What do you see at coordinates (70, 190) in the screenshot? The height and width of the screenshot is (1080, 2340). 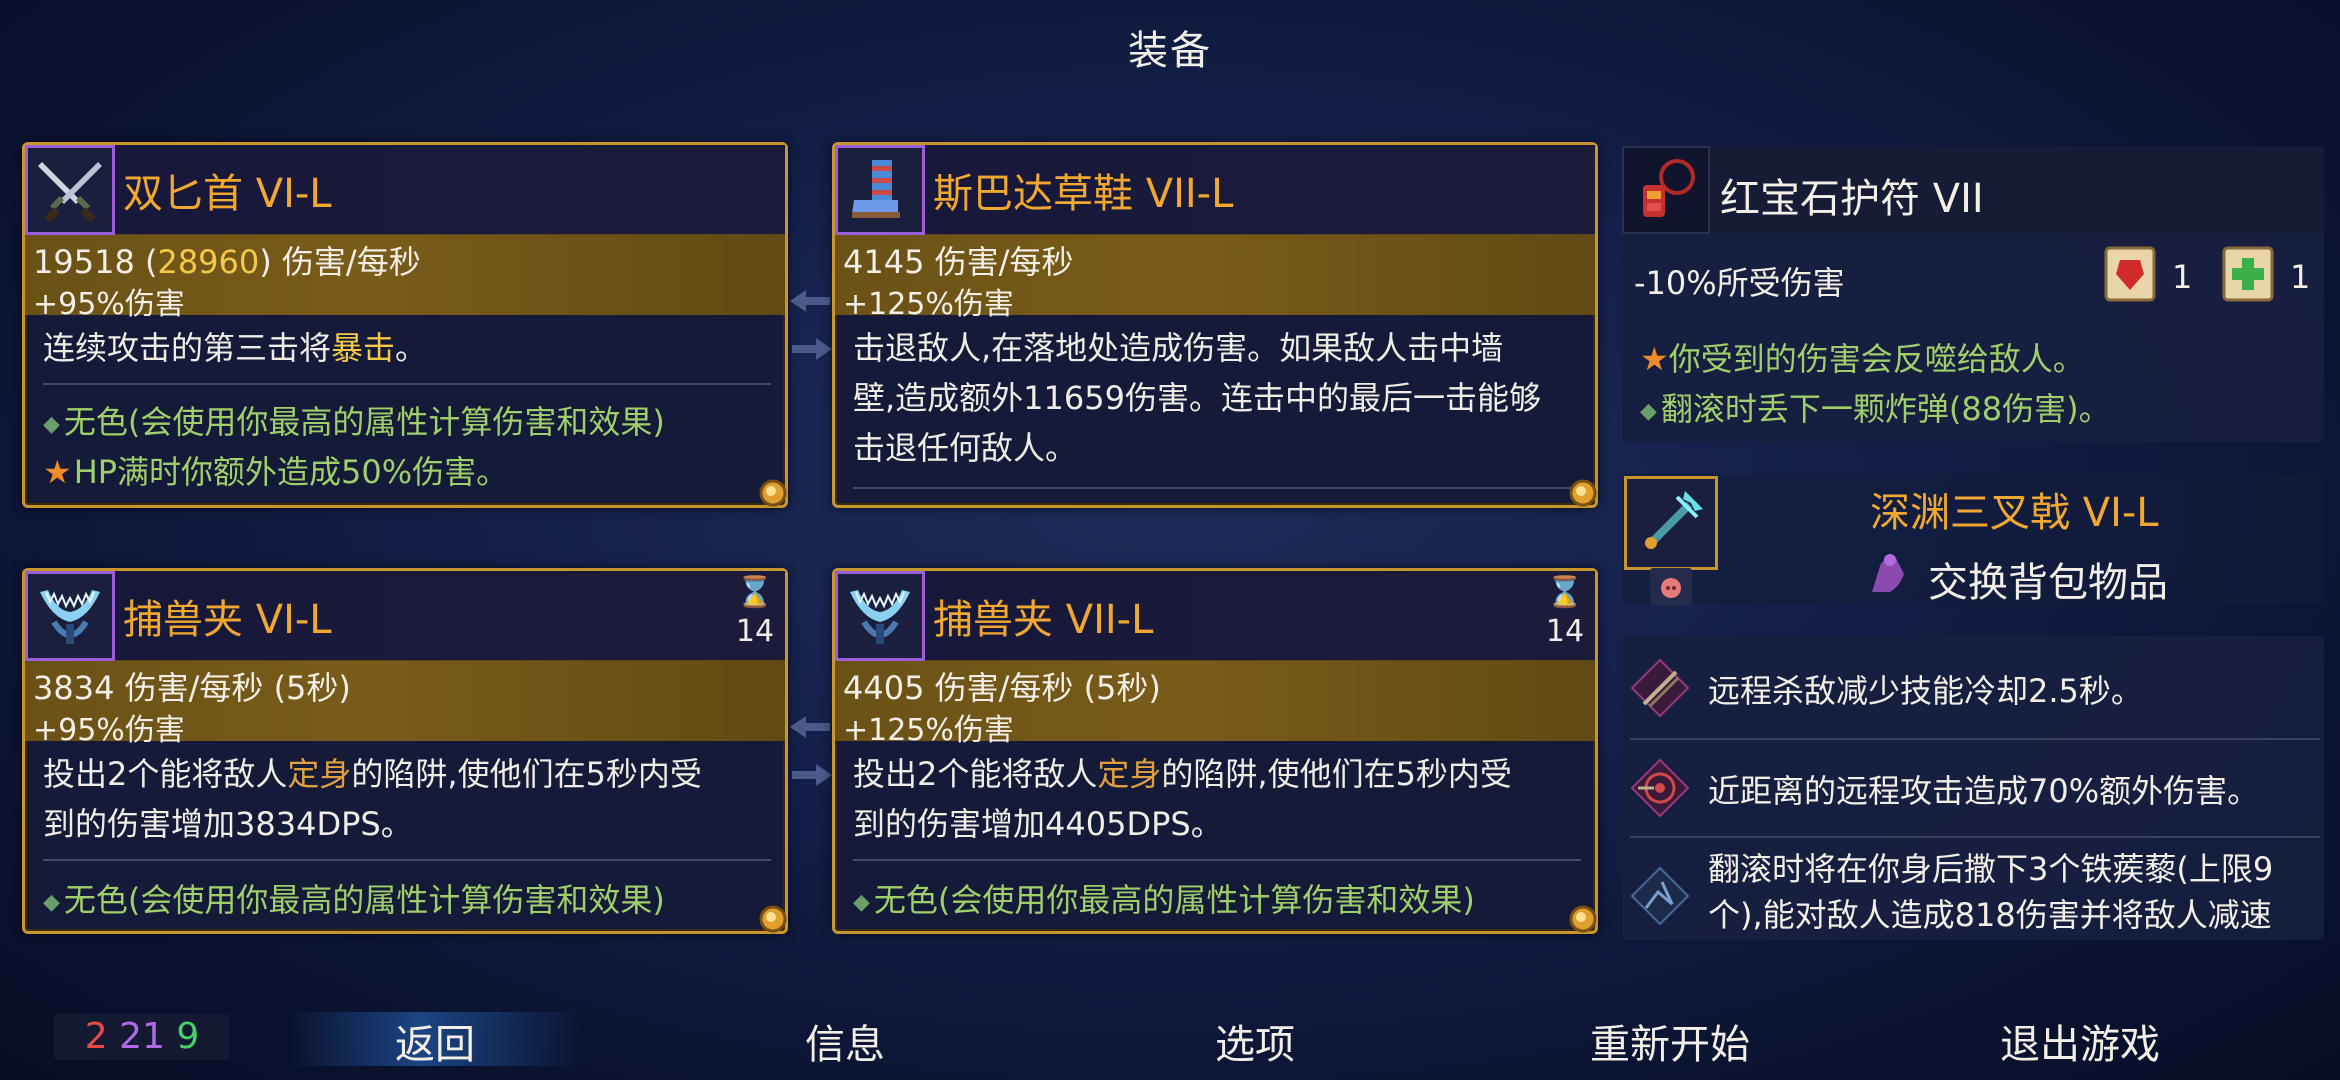 I see `twin-daggers-icon` at bounding box center [70, 190].